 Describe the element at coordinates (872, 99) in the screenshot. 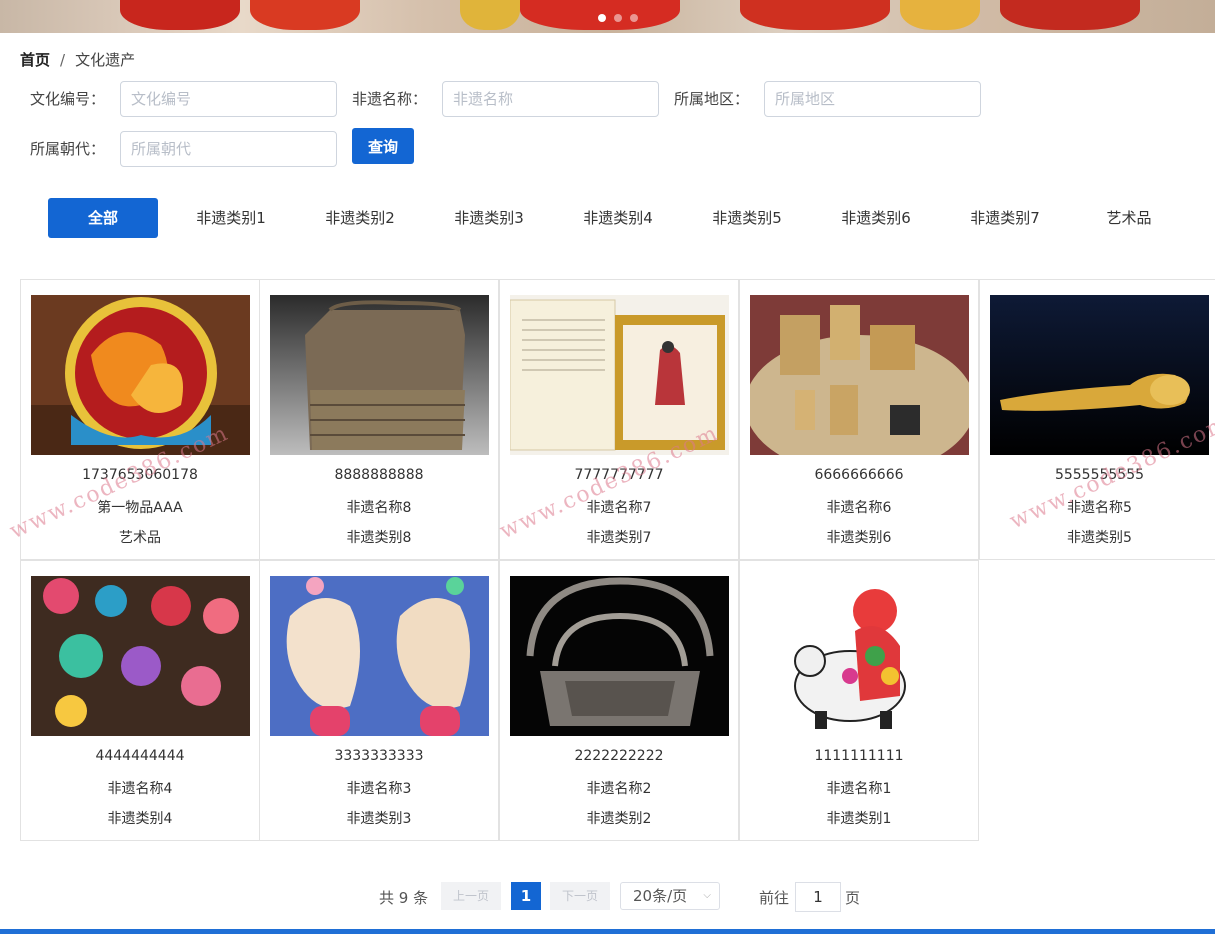

I see `region-input` at that location.